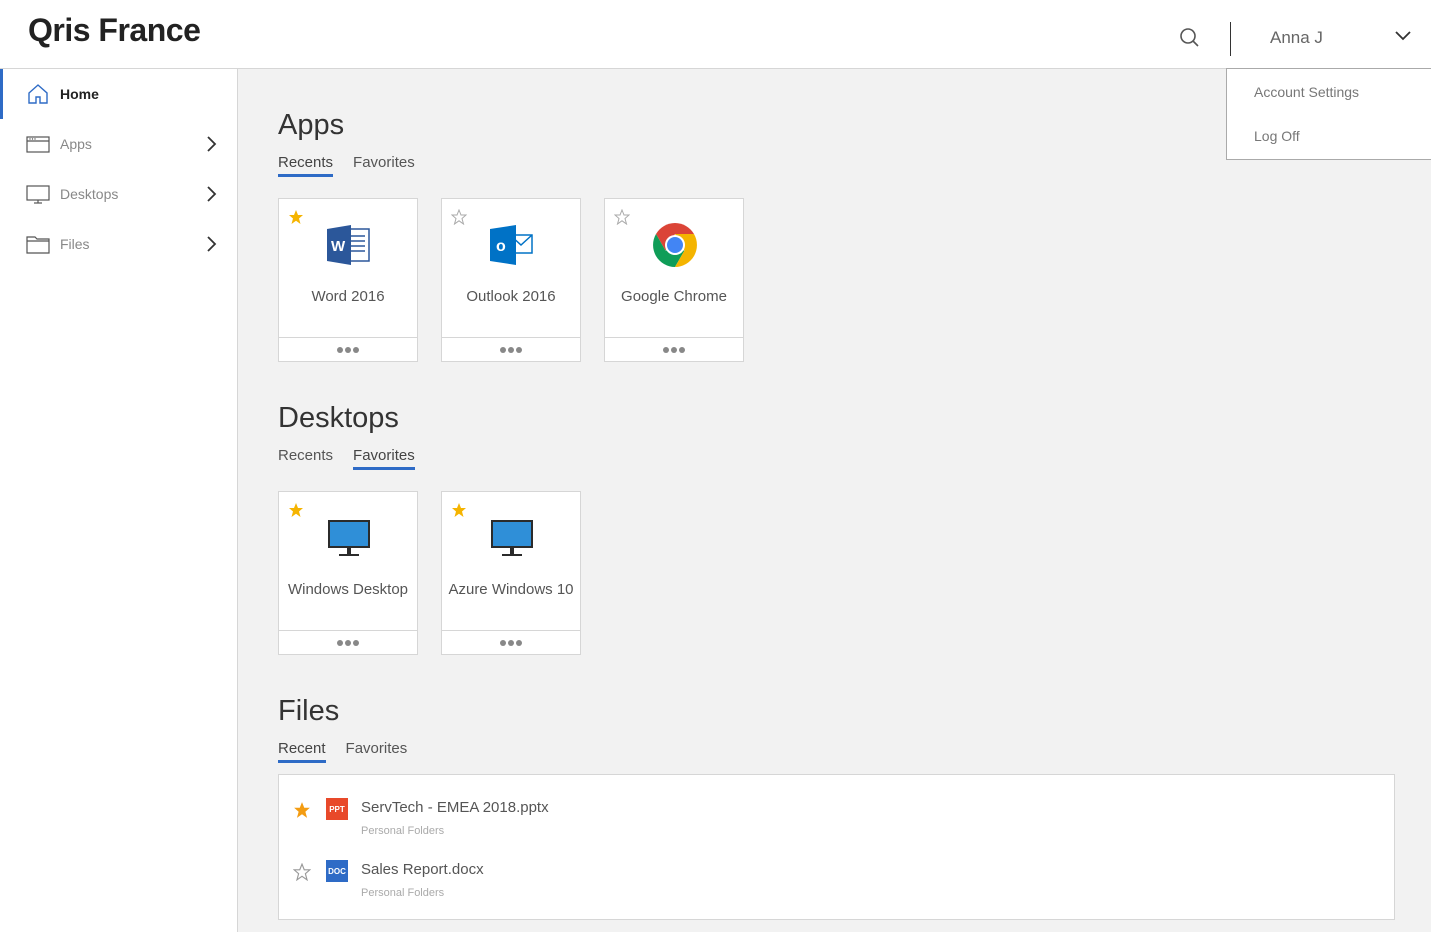 This screenshot has height=932, width=1431. Describe the element at coordinates (348, 245) in the screenshot. I see `word-icon: W` at that location.